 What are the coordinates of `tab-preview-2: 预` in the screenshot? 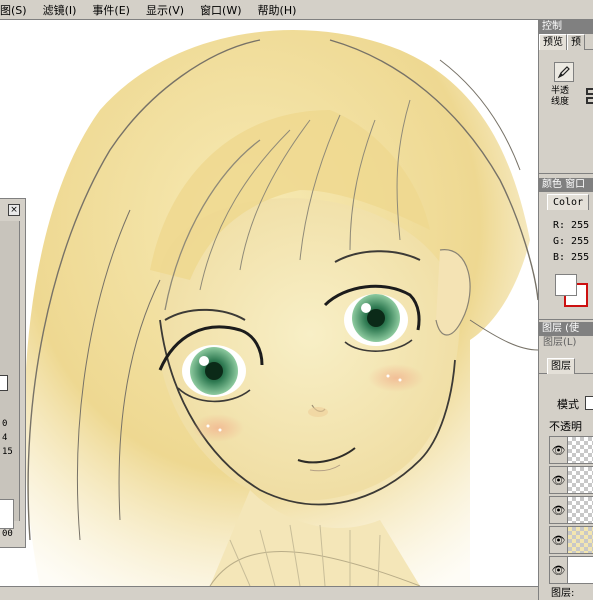 It's located at (576, 42).